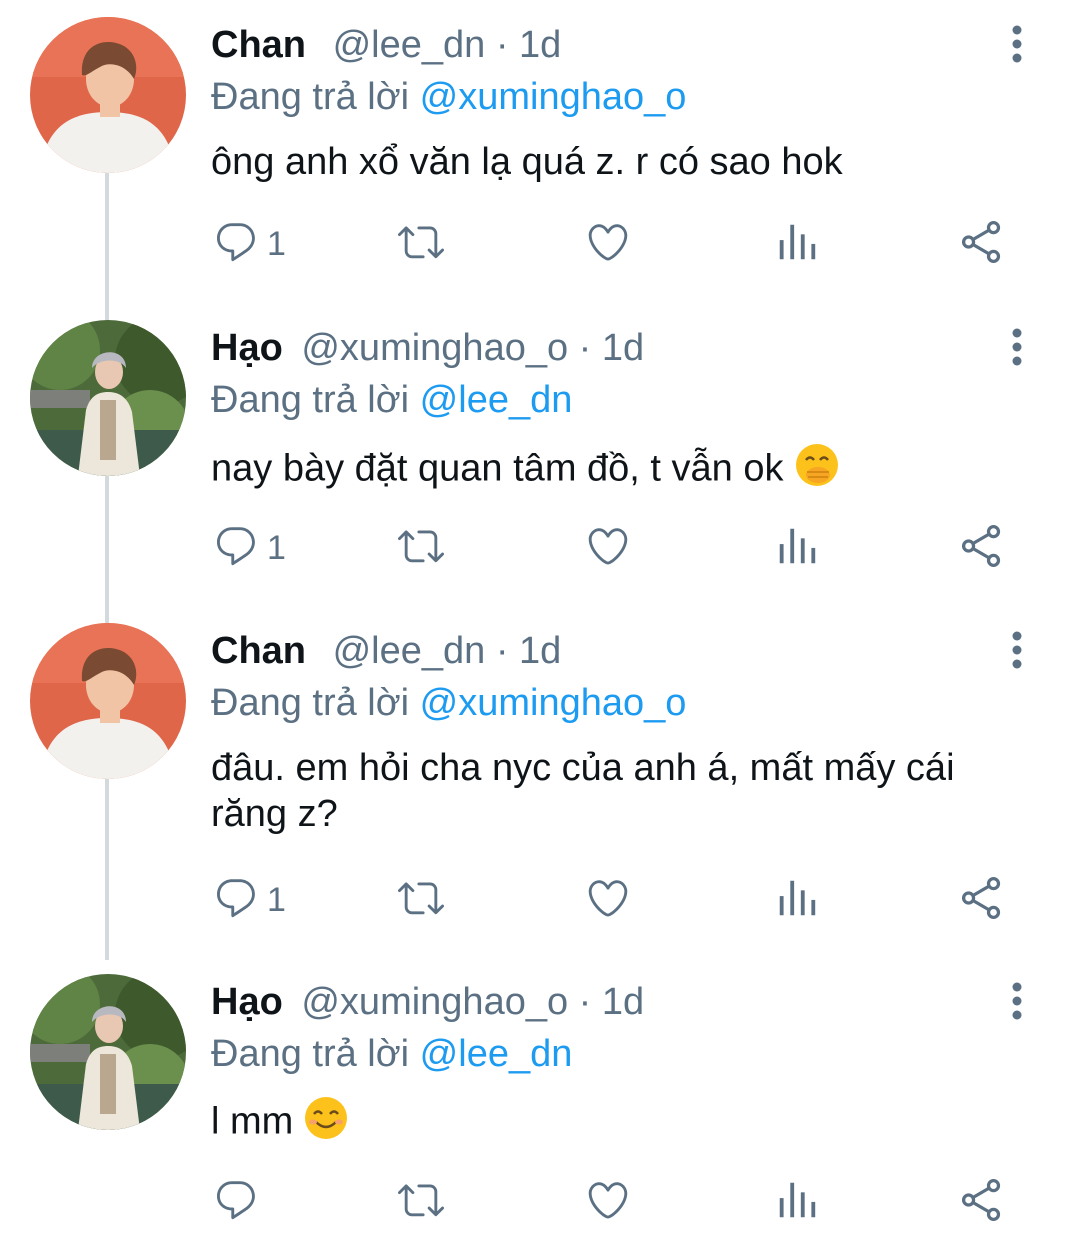 Image resolution: width=1080 pixels, height=1246 pixels. Describe the element at coordinates (527, 162) in the screenshot. I see `tweet-text: ông anh xổ văn lạ quá z. r có sao hok` at that location.